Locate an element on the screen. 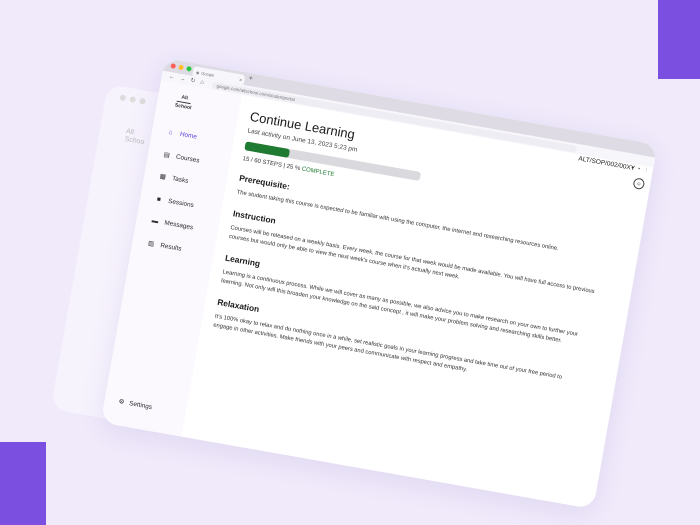  video-icon: ■ is located at coordinates (159, 199).